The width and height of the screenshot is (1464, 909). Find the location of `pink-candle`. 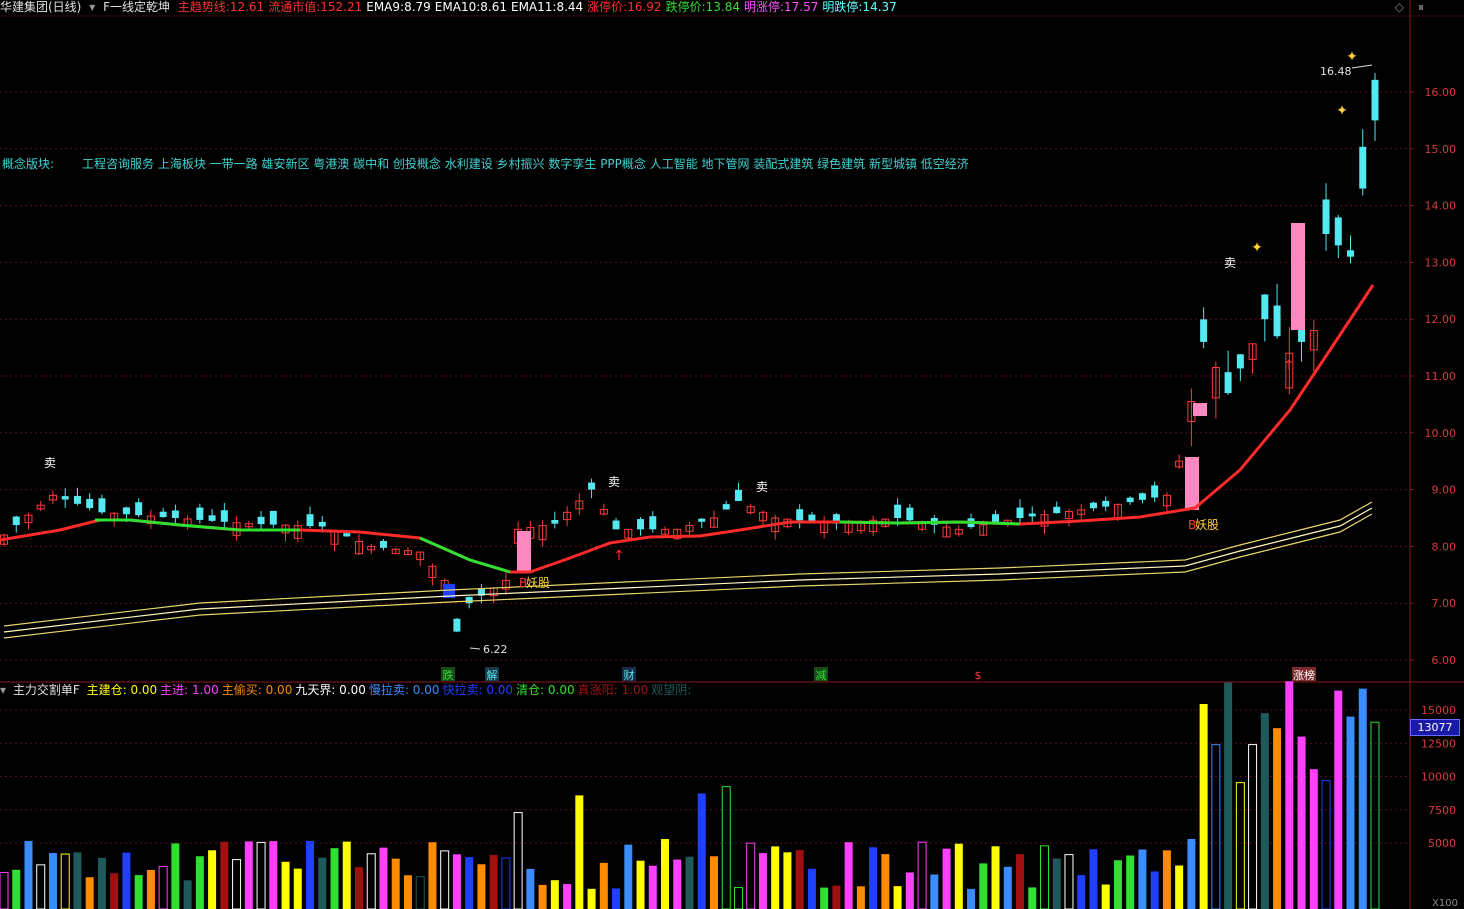

pink-candle is located at coordinates (1298, 276).